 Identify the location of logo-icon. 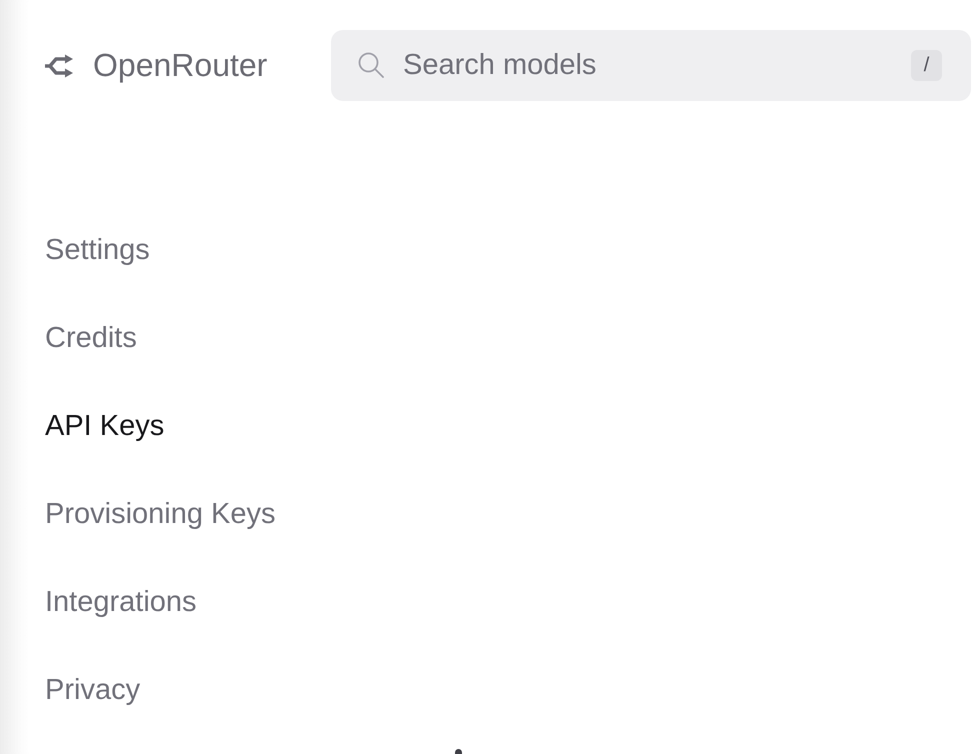
(59, 66).